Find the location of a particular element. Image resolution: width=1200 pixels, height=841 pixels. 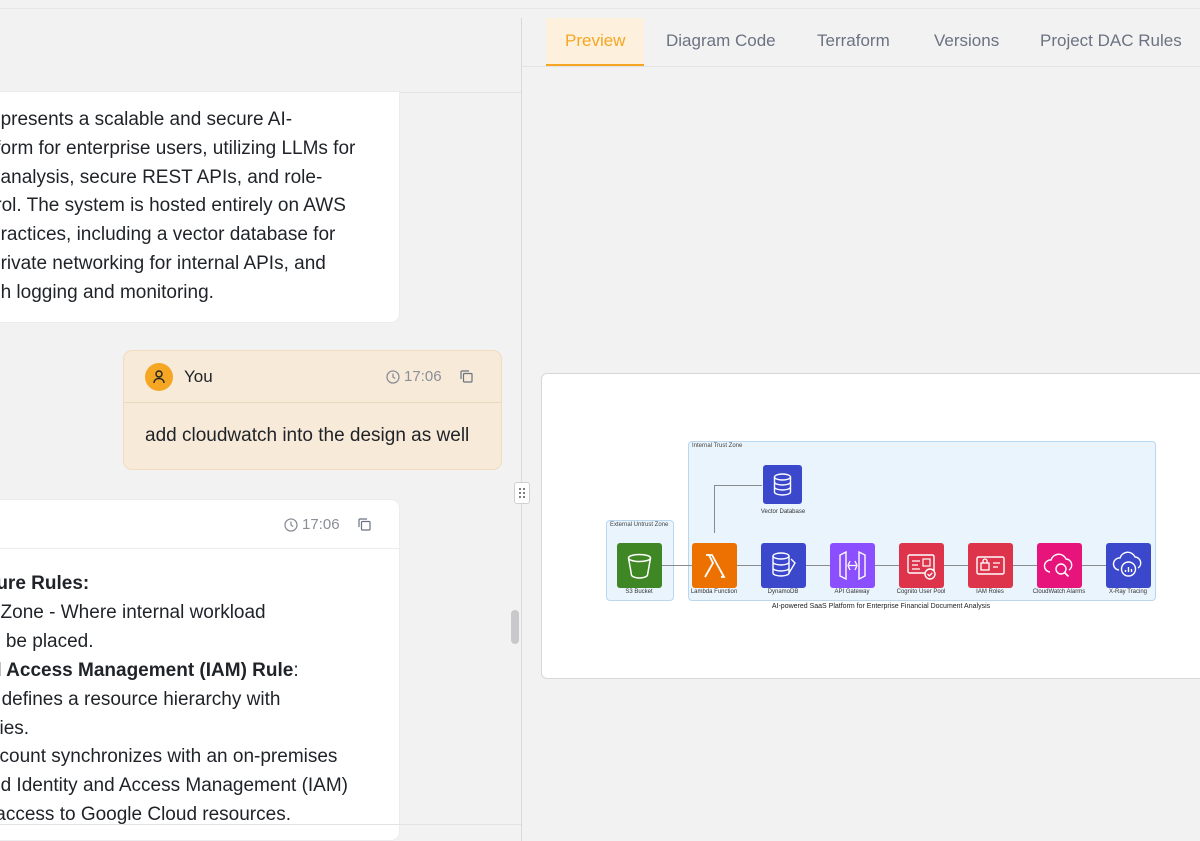

resize-handle is located at coordinates (522, 493).